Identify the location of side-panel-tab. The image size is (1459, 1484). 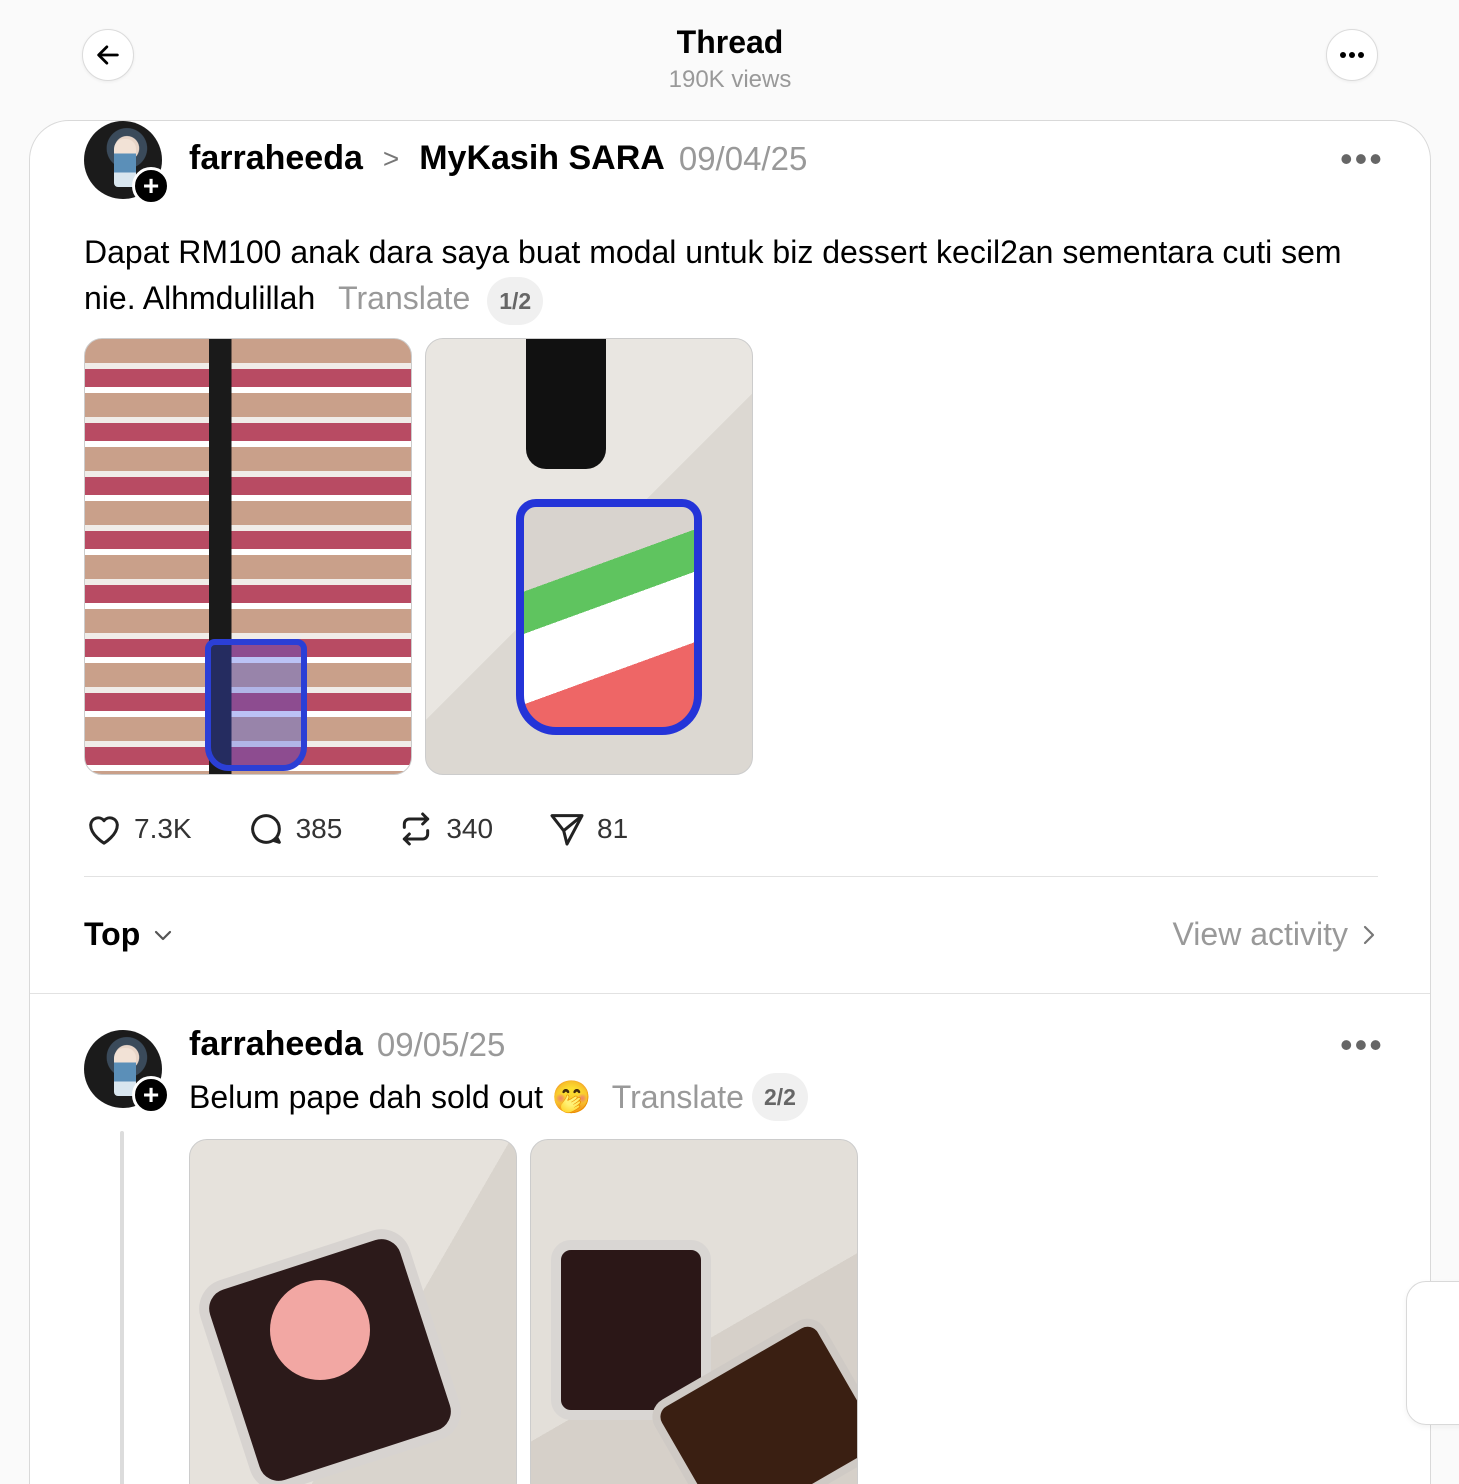
(1432, 1353).